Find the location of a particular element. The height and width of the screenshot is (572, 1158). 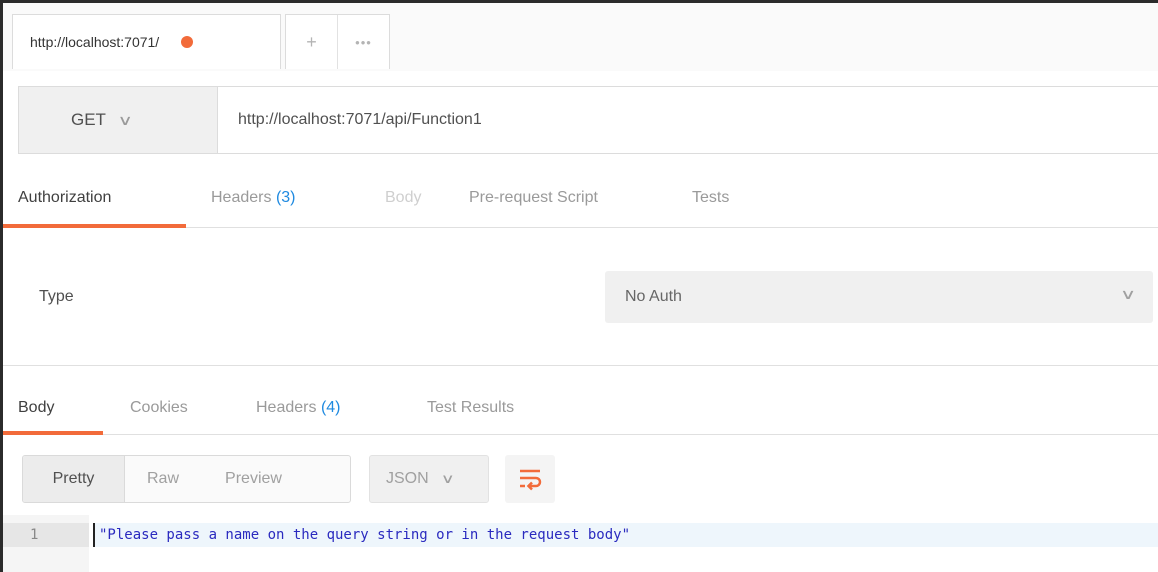

tab-test-results-label: Test Results is located at coordinates (471, 407).